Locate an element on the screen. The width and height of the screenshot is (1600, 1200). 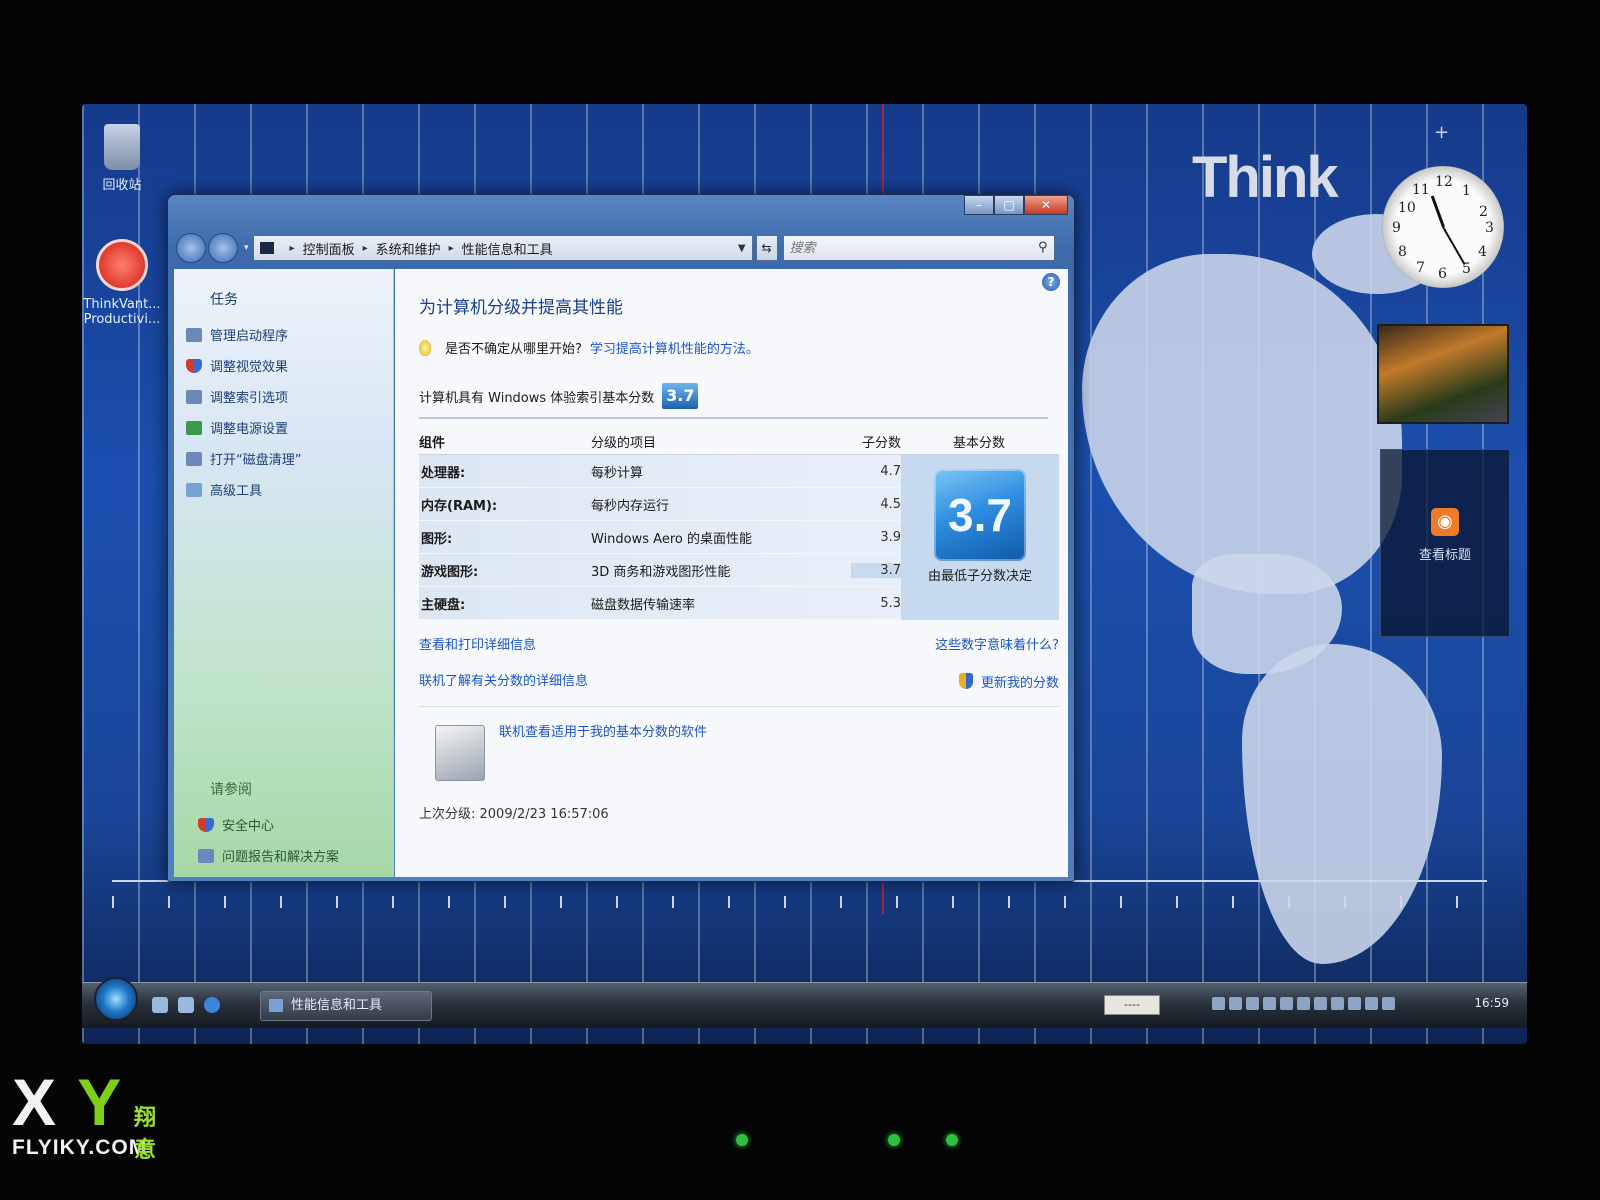
search-icon: ⚲ is located at coordinates (1043, 247).